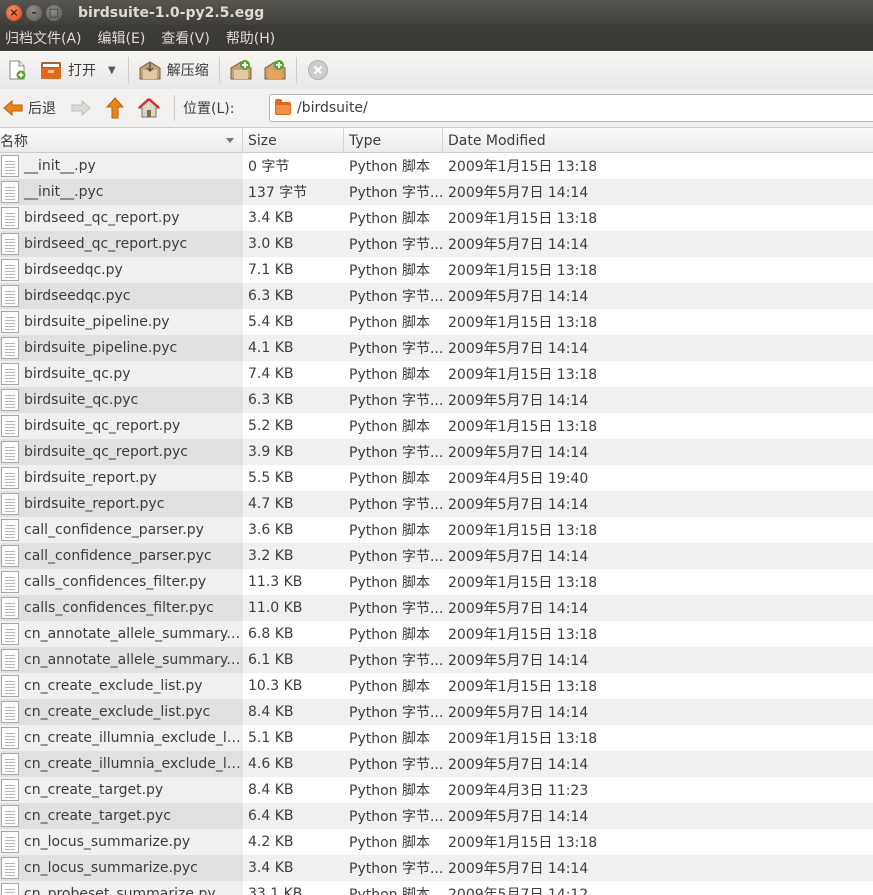 Image resolution: width=873 pixels, height=895 pixels. I want to click on file-name-cell: birdsuite_qc_report.pyc, so click(121, 452).